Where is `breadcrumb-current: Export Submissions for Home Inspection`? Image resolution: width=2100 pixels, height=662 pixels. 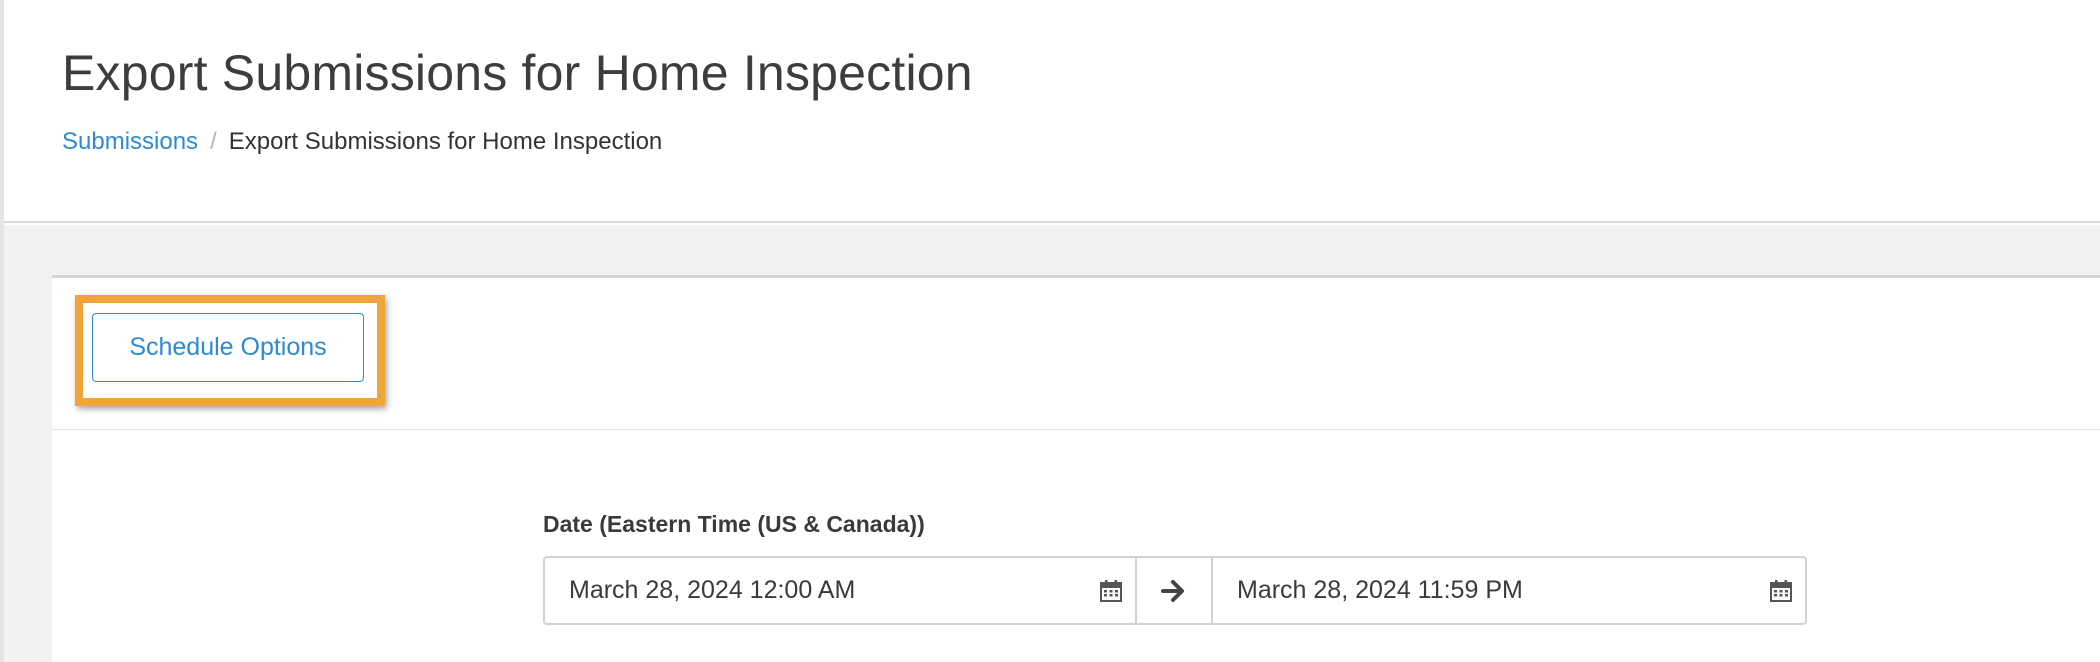 breadcrumb-current: Export Submissions for Home Inspection is located at coordinates (445, 141).